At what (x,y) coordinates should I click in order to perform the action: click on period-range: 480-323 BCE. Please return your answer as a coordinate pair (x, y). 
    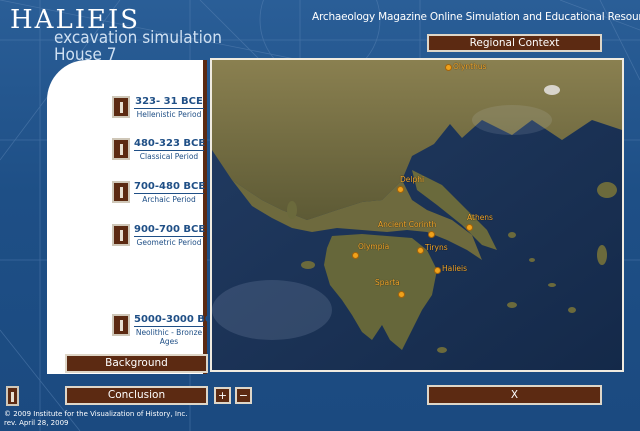
    Looking at the image, I should click on (170, 144).